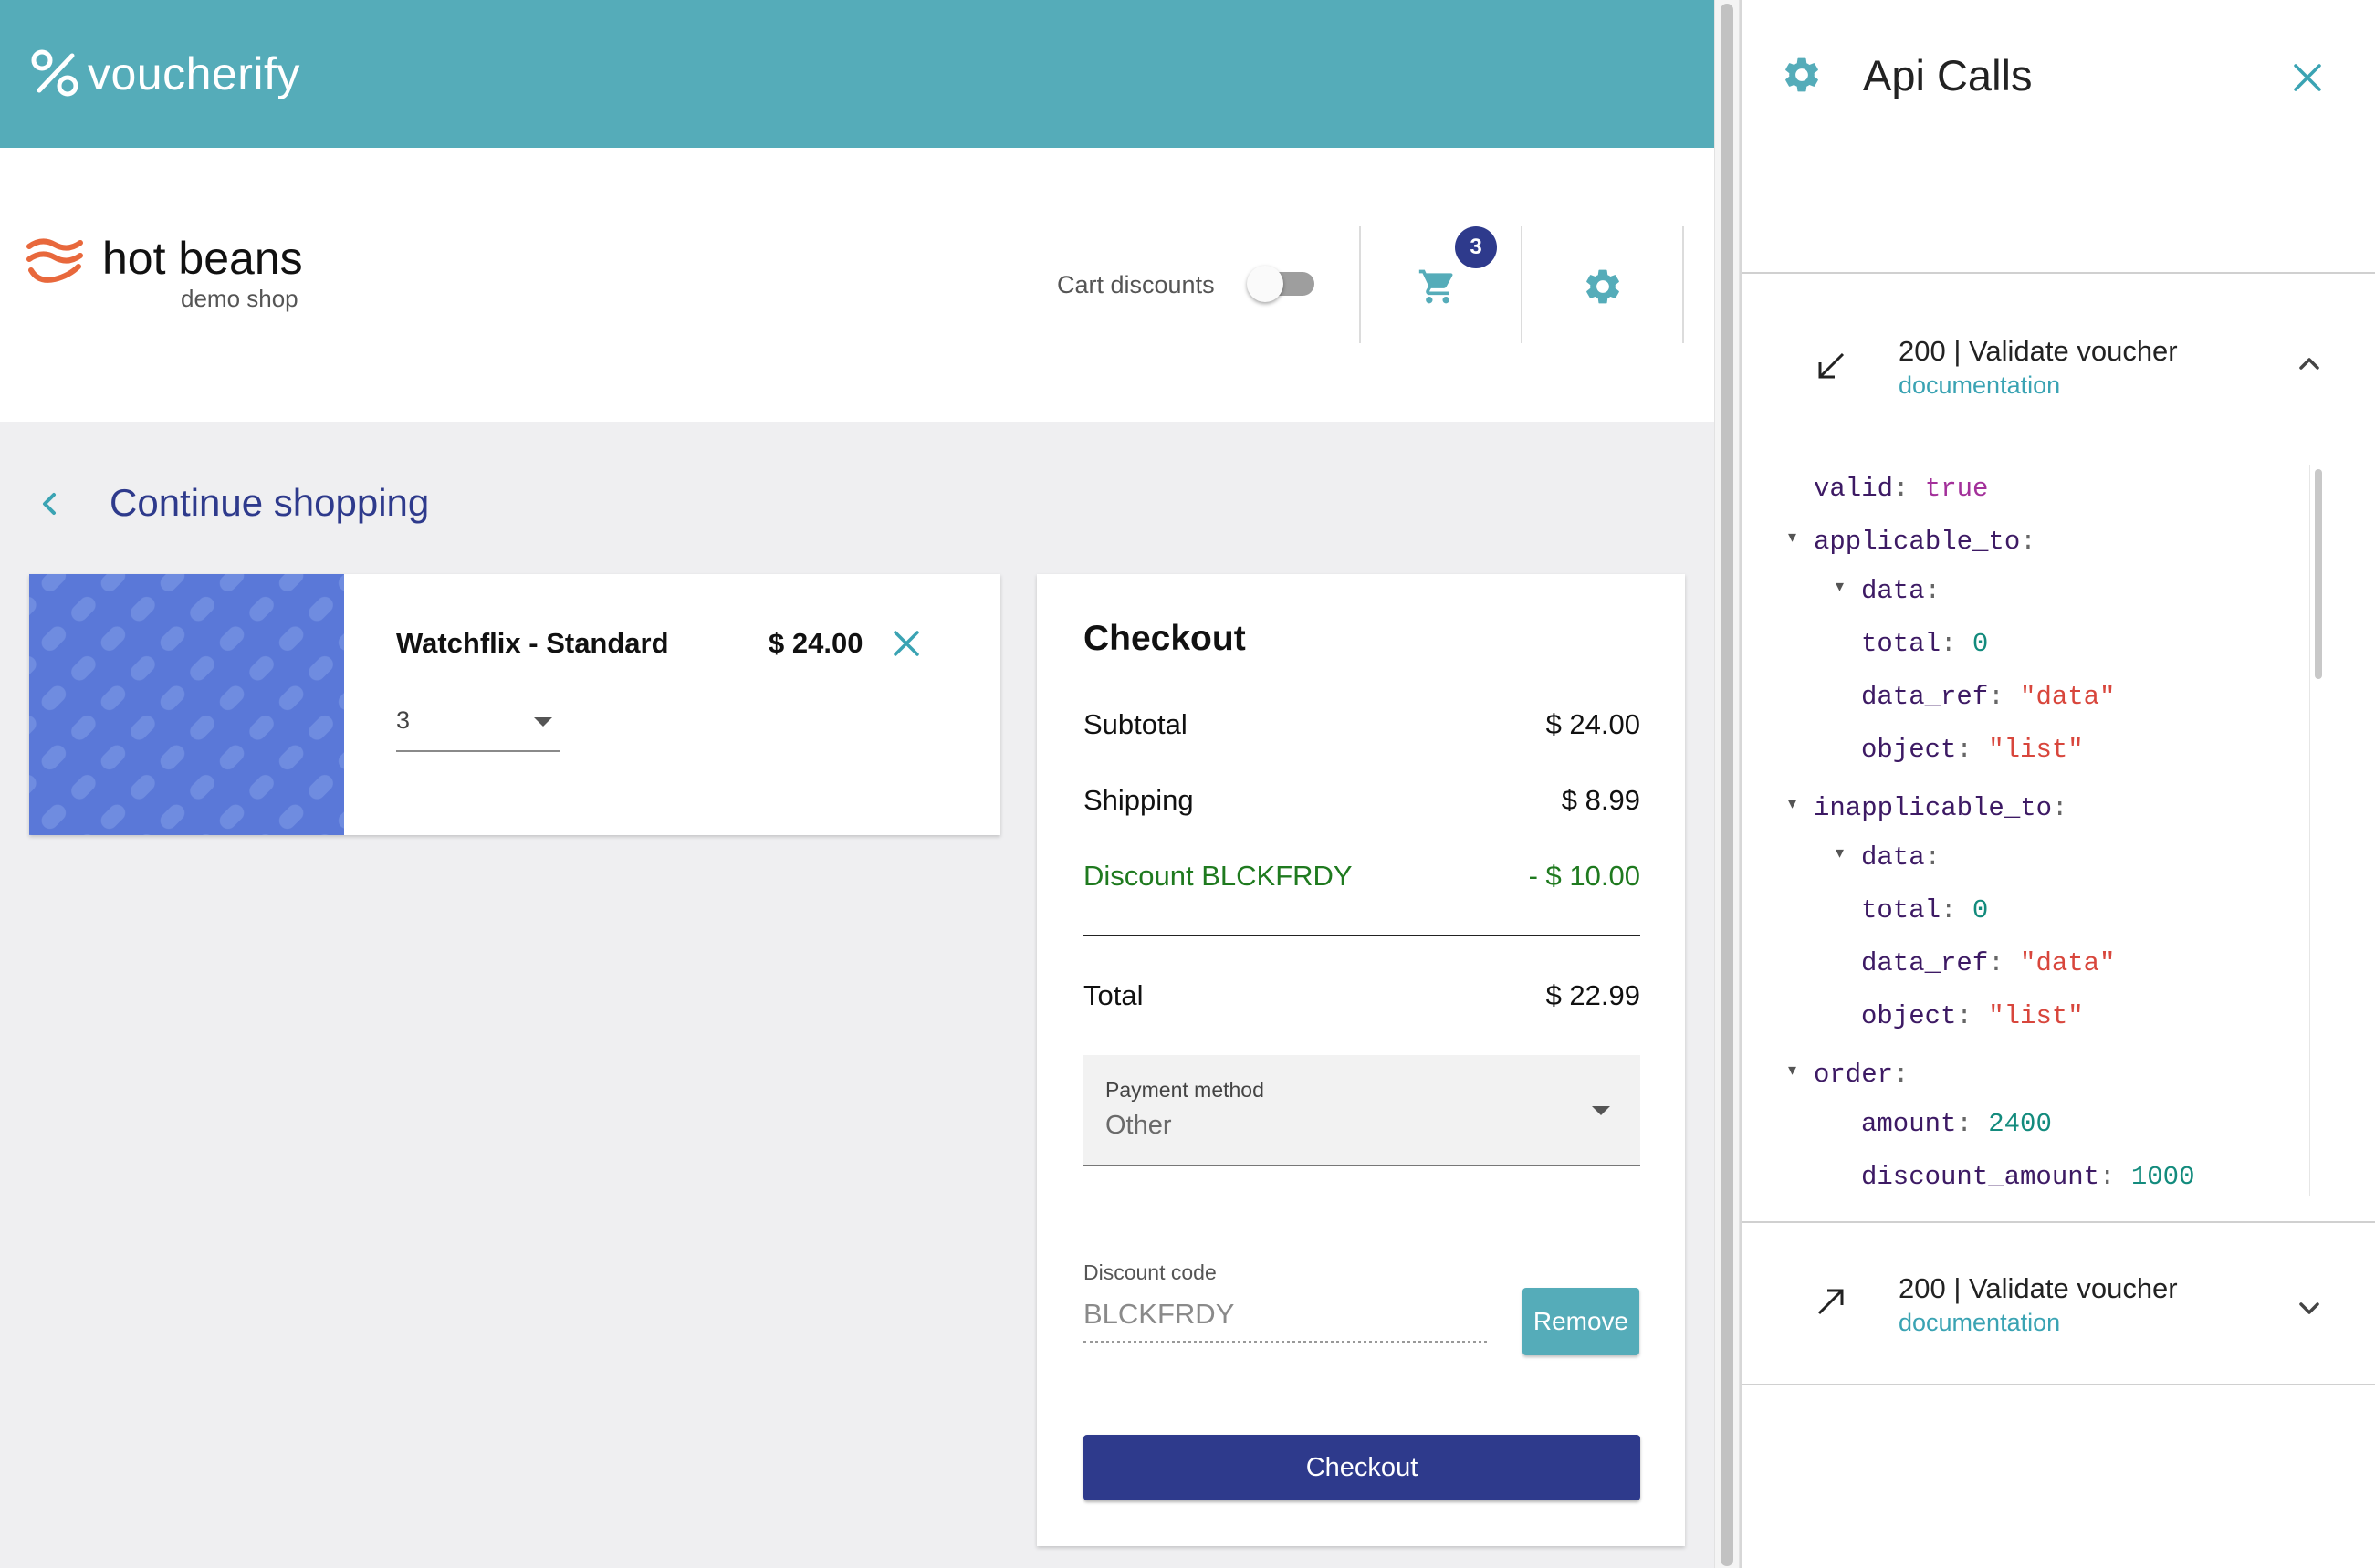  I want to click on shopping-cart-icon, so click(1438, 287).